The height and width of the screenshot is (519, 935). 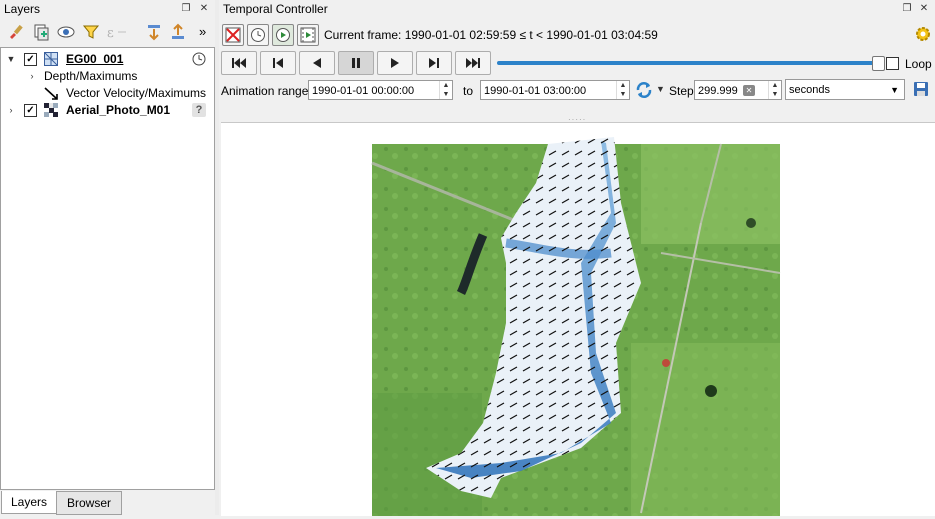 What do you see at coordinates (434, 63) in the screenshot?
I see `step-forward-button` at bounding box center [434, 63].